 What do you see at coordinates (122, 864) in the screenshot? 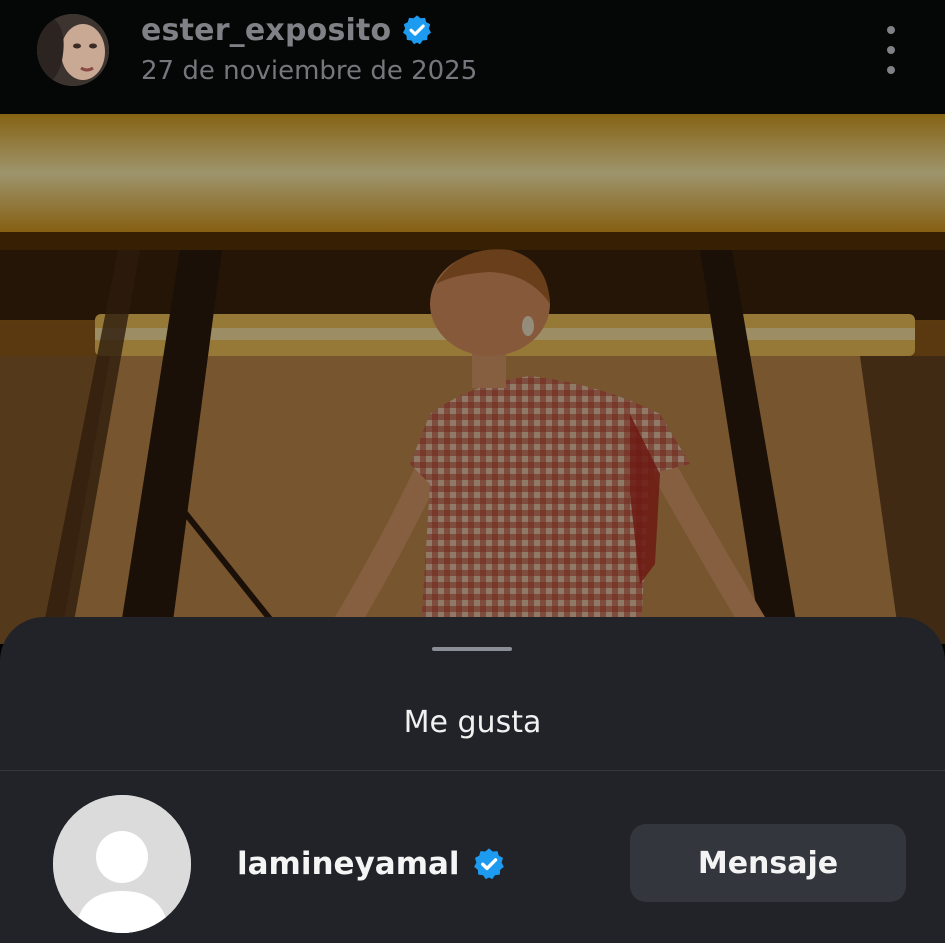
I see `default-avatar-icon` at bounding box center [122, 864].